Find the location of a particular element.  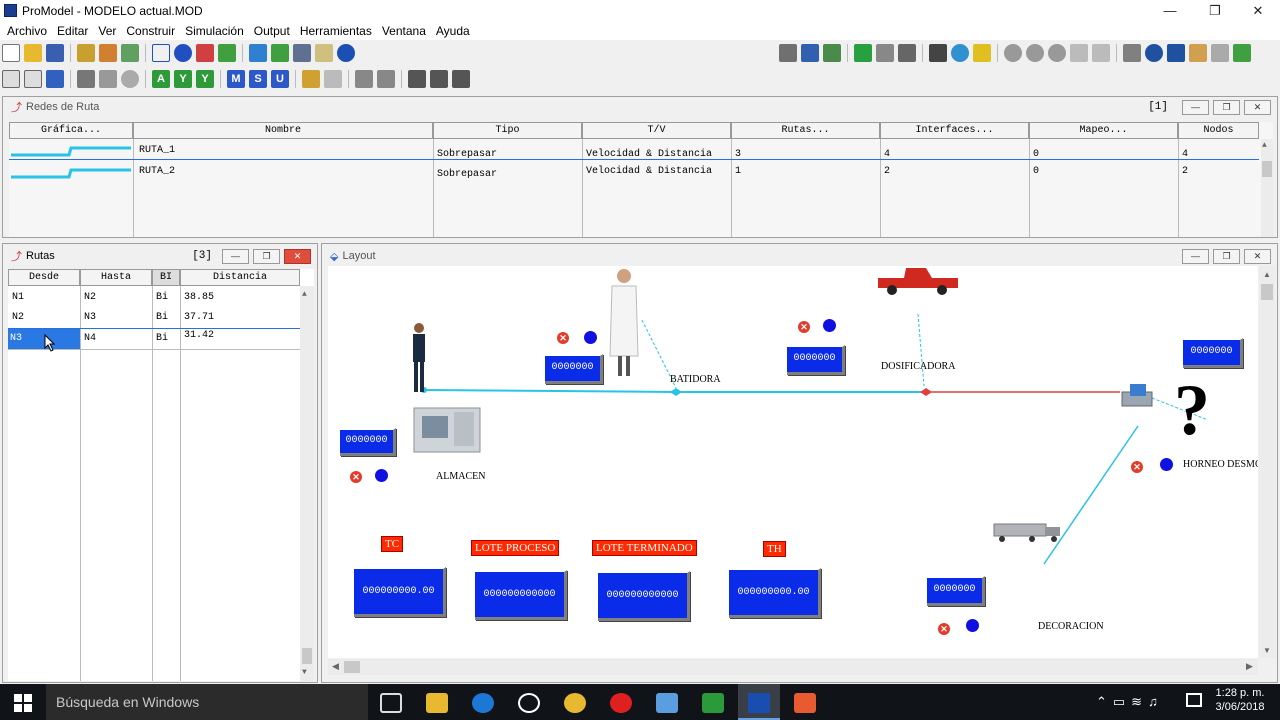

table-view-icon is located at coordinates (11, 79).